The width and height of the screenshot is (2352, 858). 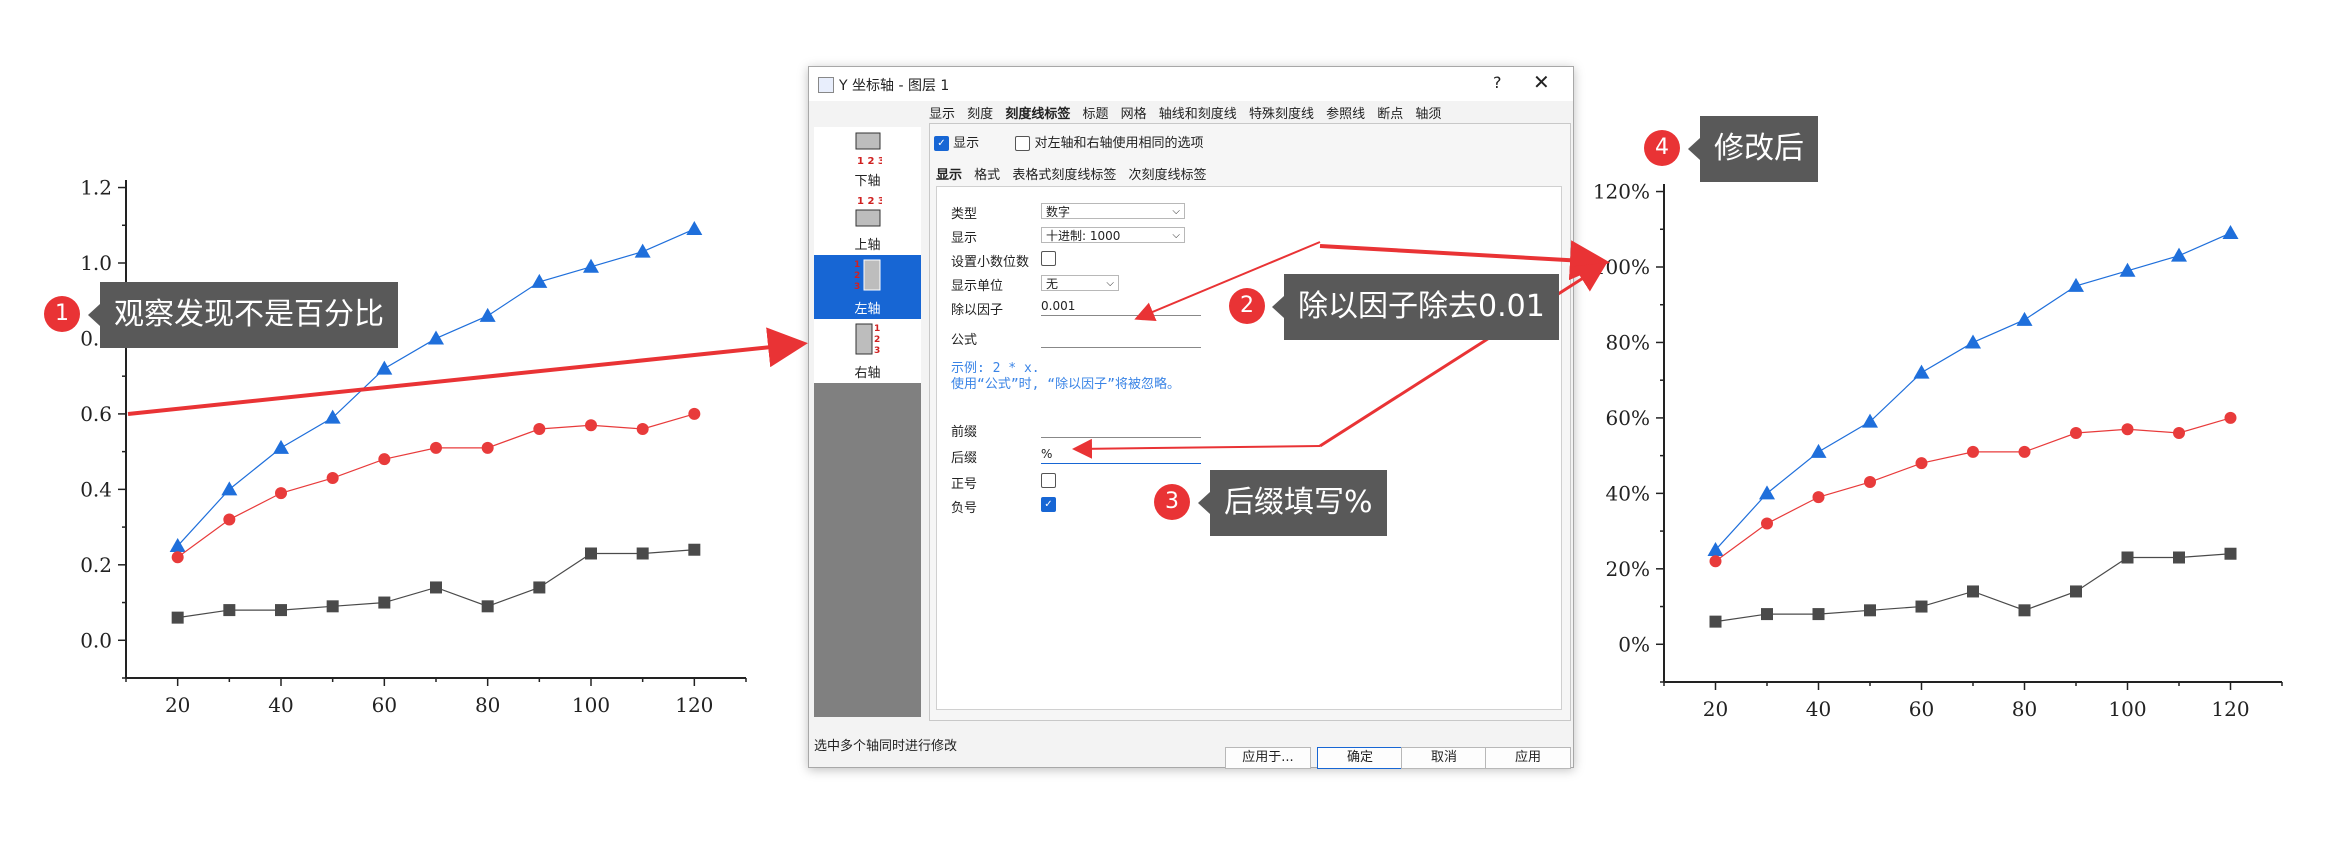 I want to click on top-axis-icon: 1 2 3, so click(x=868, y=211).